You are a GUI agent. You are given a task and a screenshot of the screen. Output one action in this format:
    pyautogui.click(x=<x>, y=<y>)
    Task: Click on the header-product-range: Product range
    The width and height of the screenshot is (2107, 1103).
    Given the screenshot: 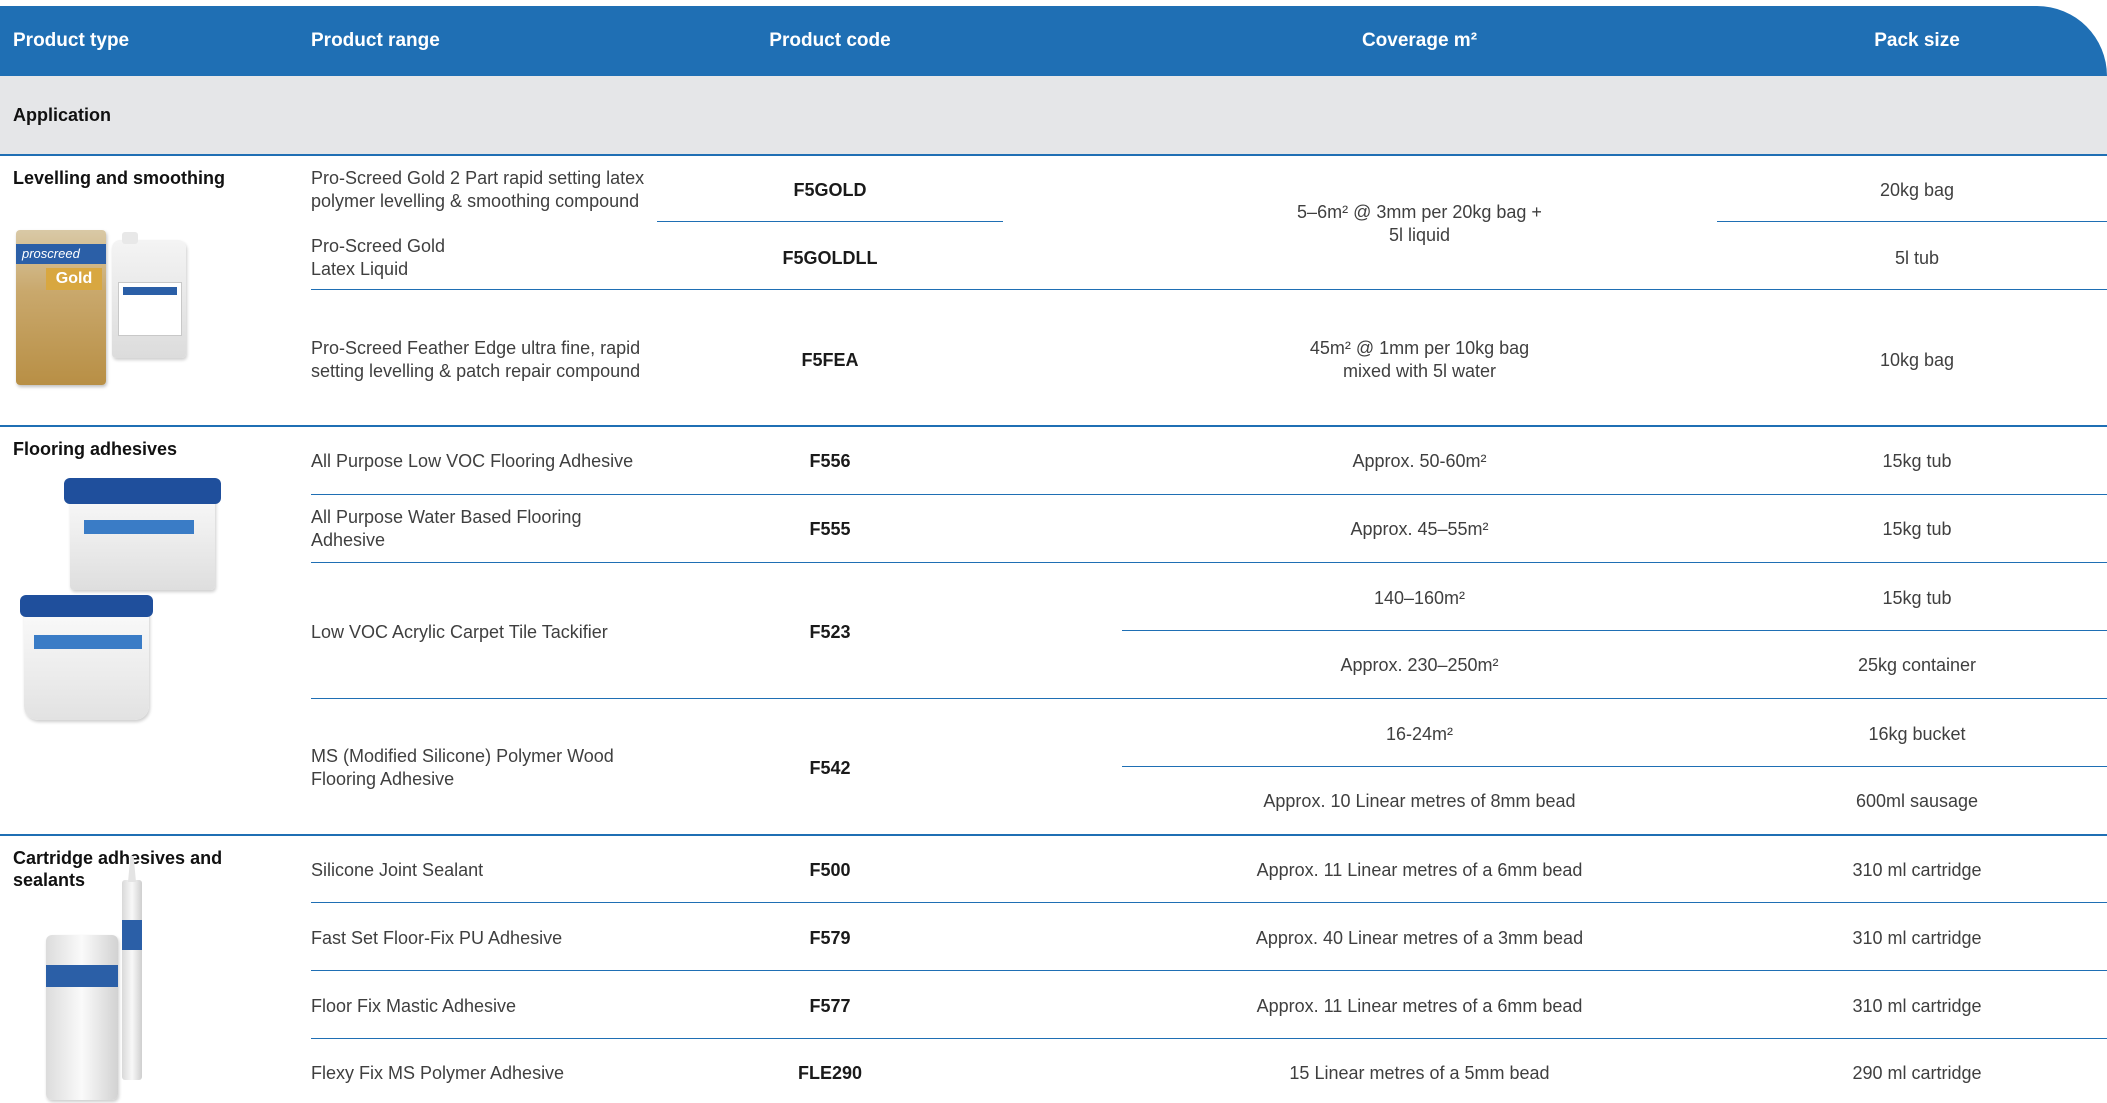 What is the action you would take?
    pyautogui.click(x=375, y=40)
    